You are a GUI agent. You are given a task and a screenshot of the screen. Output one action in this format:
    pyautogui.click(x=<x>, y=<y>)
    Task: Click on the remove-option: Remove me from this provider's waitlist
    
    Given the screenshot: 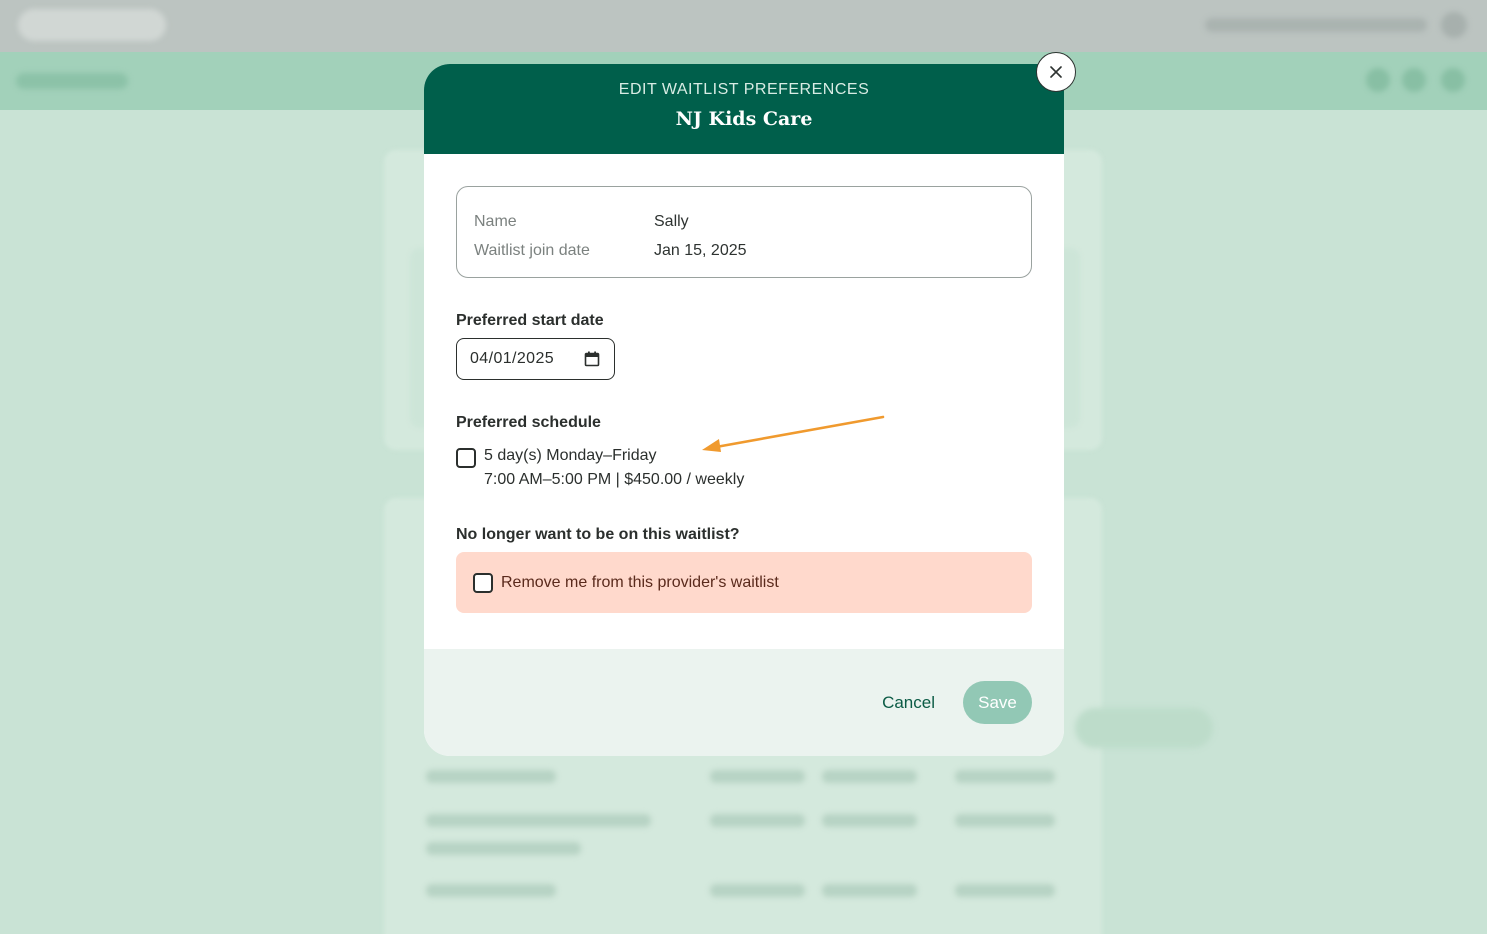 What is the action you would take?
    pyautogui.click(x=744, y=582)
    